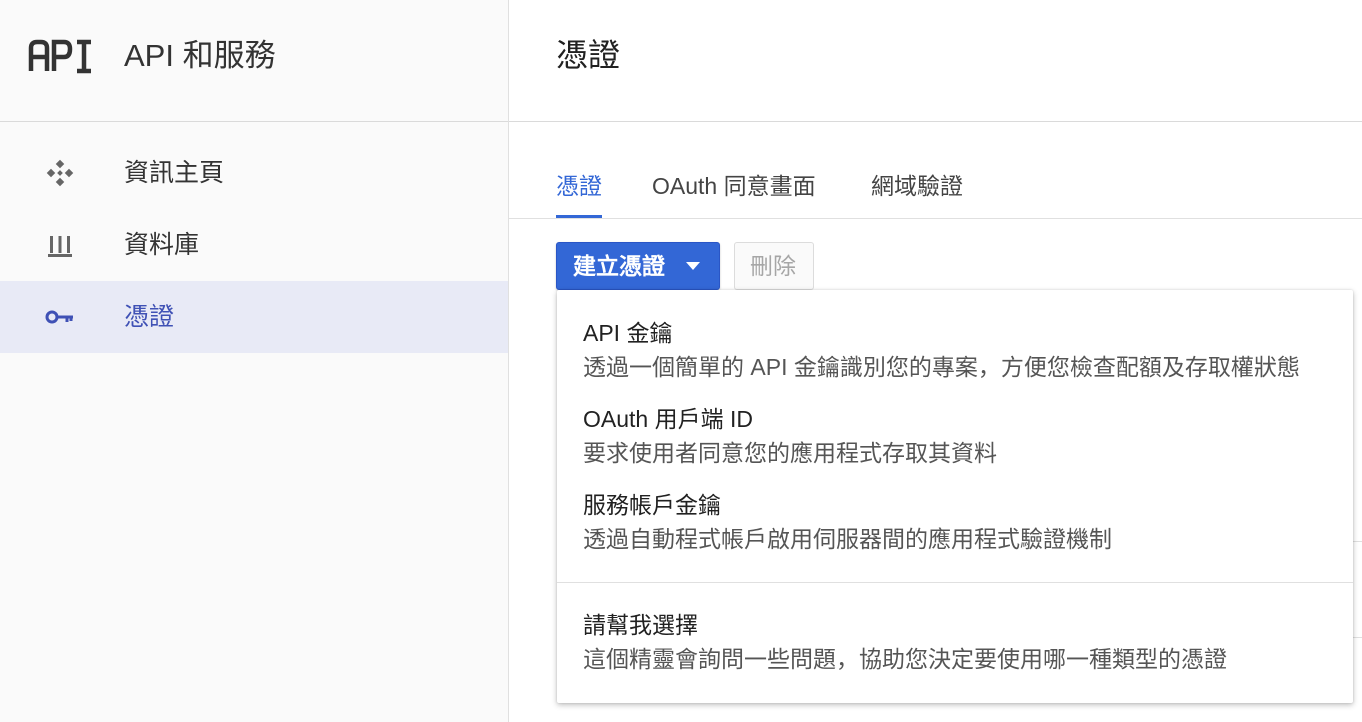  I want to click on menu-item-title: 請幫我選擇, so click(640, 625).